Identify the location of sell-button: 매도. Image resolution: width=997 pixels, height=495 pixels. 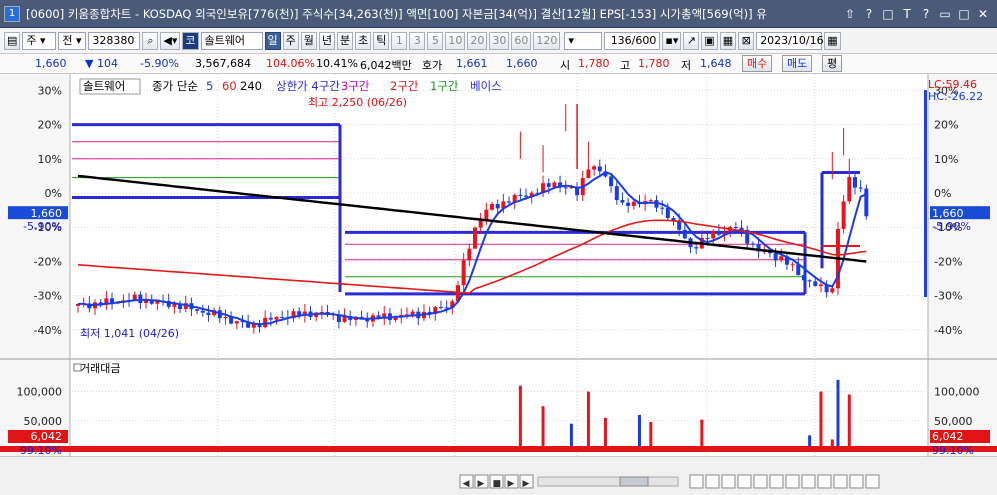
(797, 63).